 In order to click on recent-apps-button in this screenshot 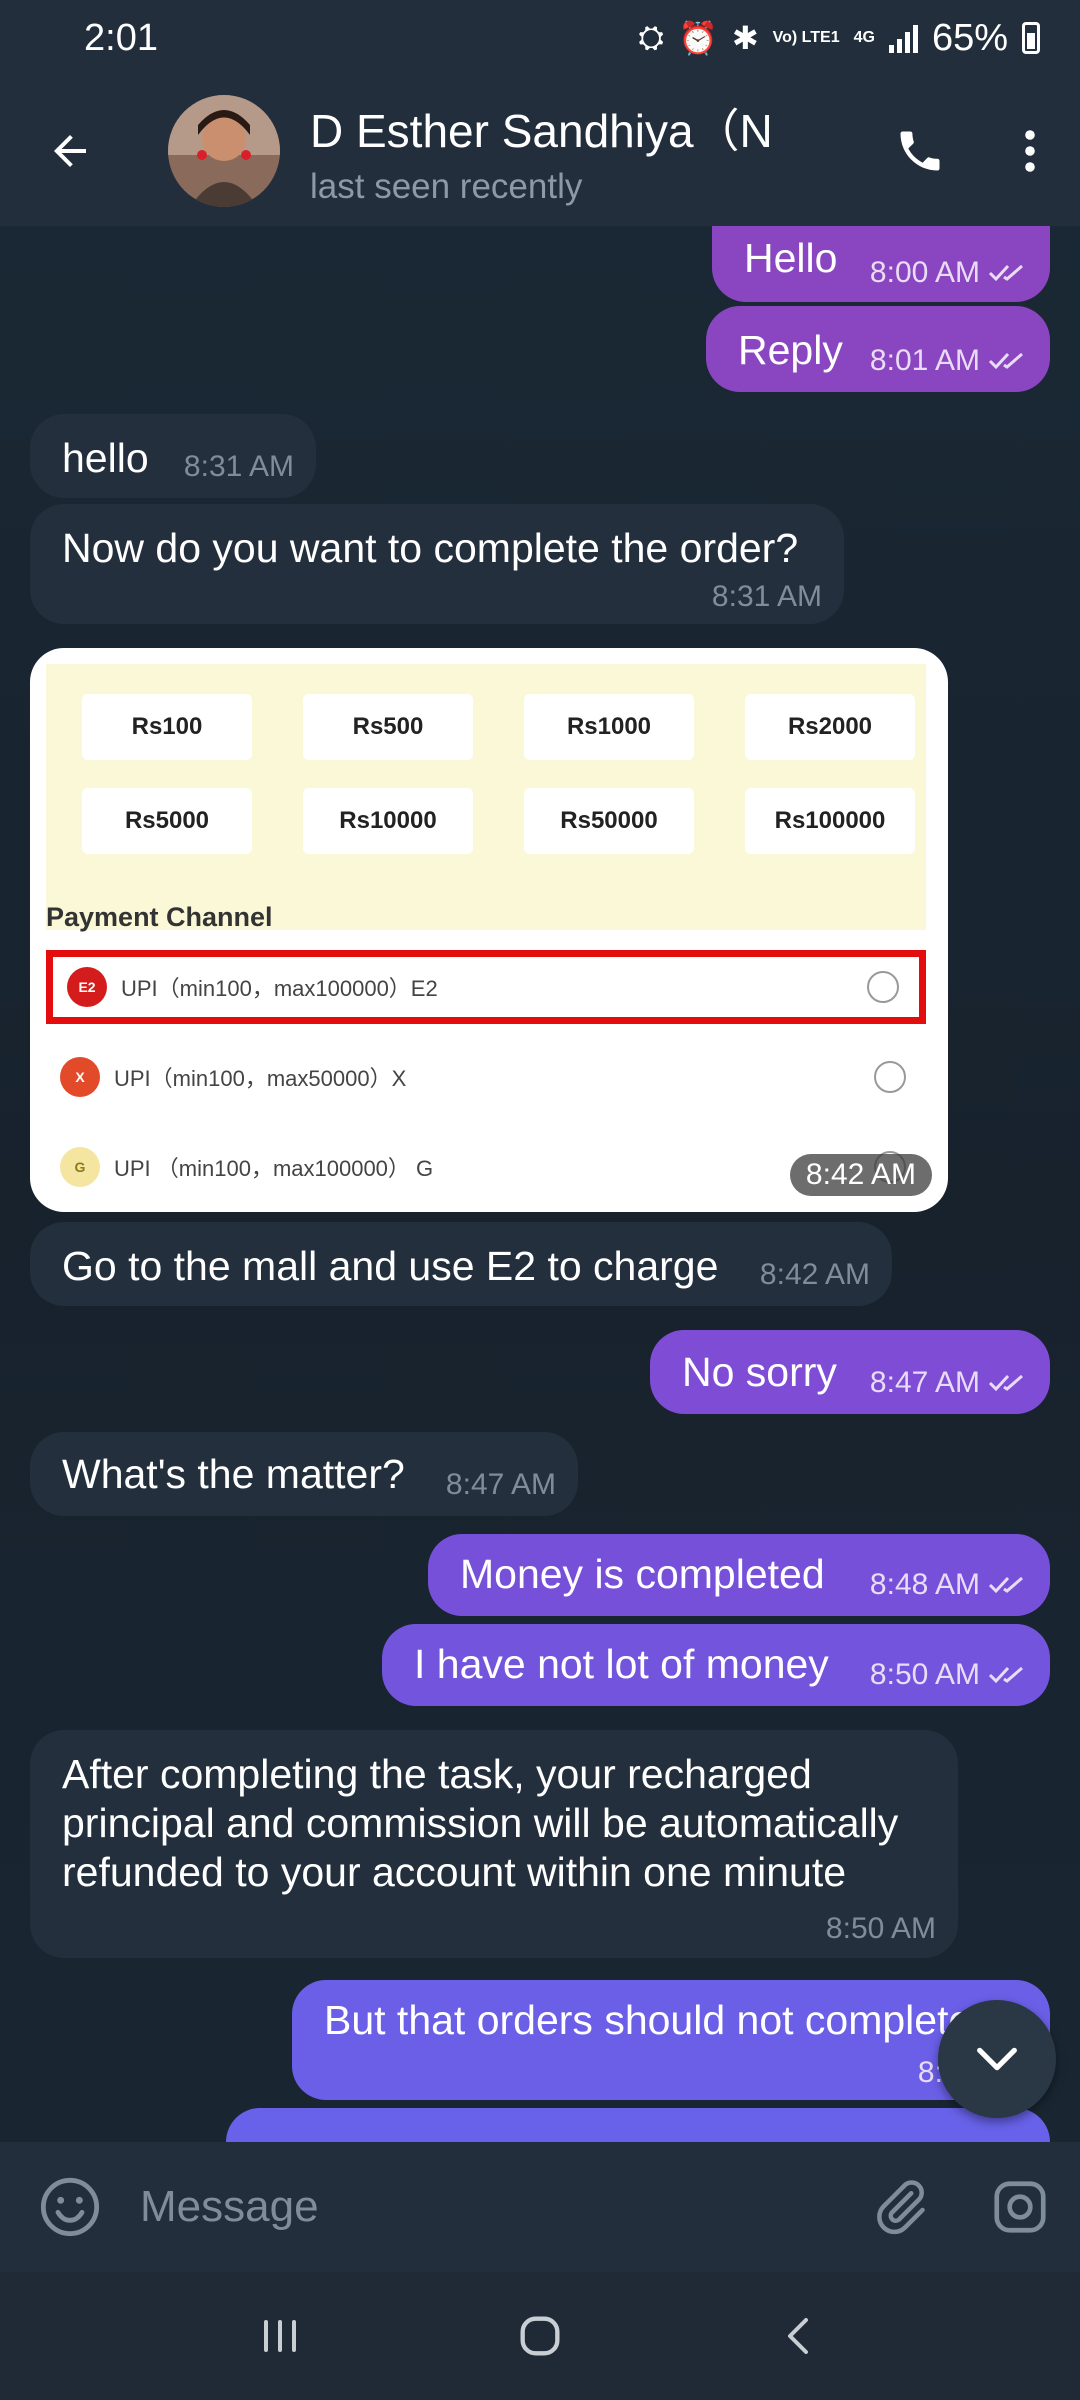, I will do `click(280, 2336)`.